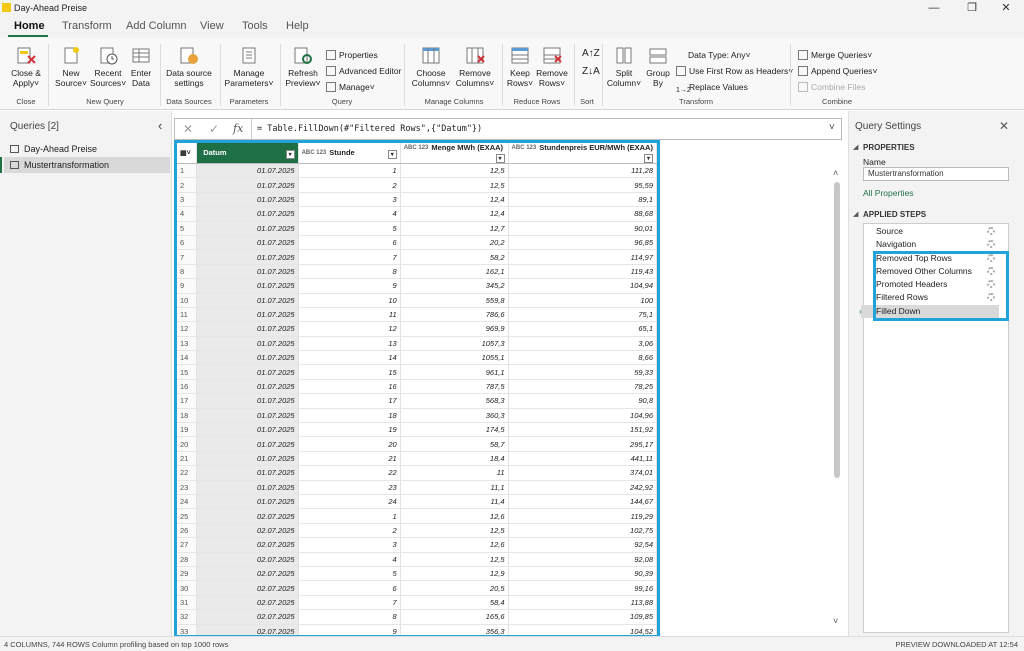  Describe the element at coordinates (972, 8) in the screenshot. I see `restore-icon: ❐` at that location.